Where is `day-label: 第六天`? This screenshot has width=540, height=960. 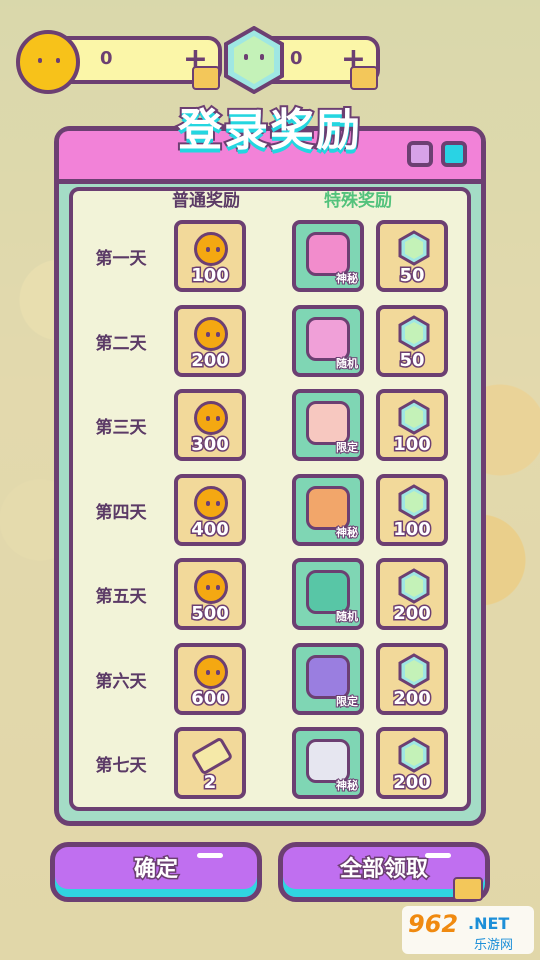 day-label: 第六天 is located at coordinates (121, 681).